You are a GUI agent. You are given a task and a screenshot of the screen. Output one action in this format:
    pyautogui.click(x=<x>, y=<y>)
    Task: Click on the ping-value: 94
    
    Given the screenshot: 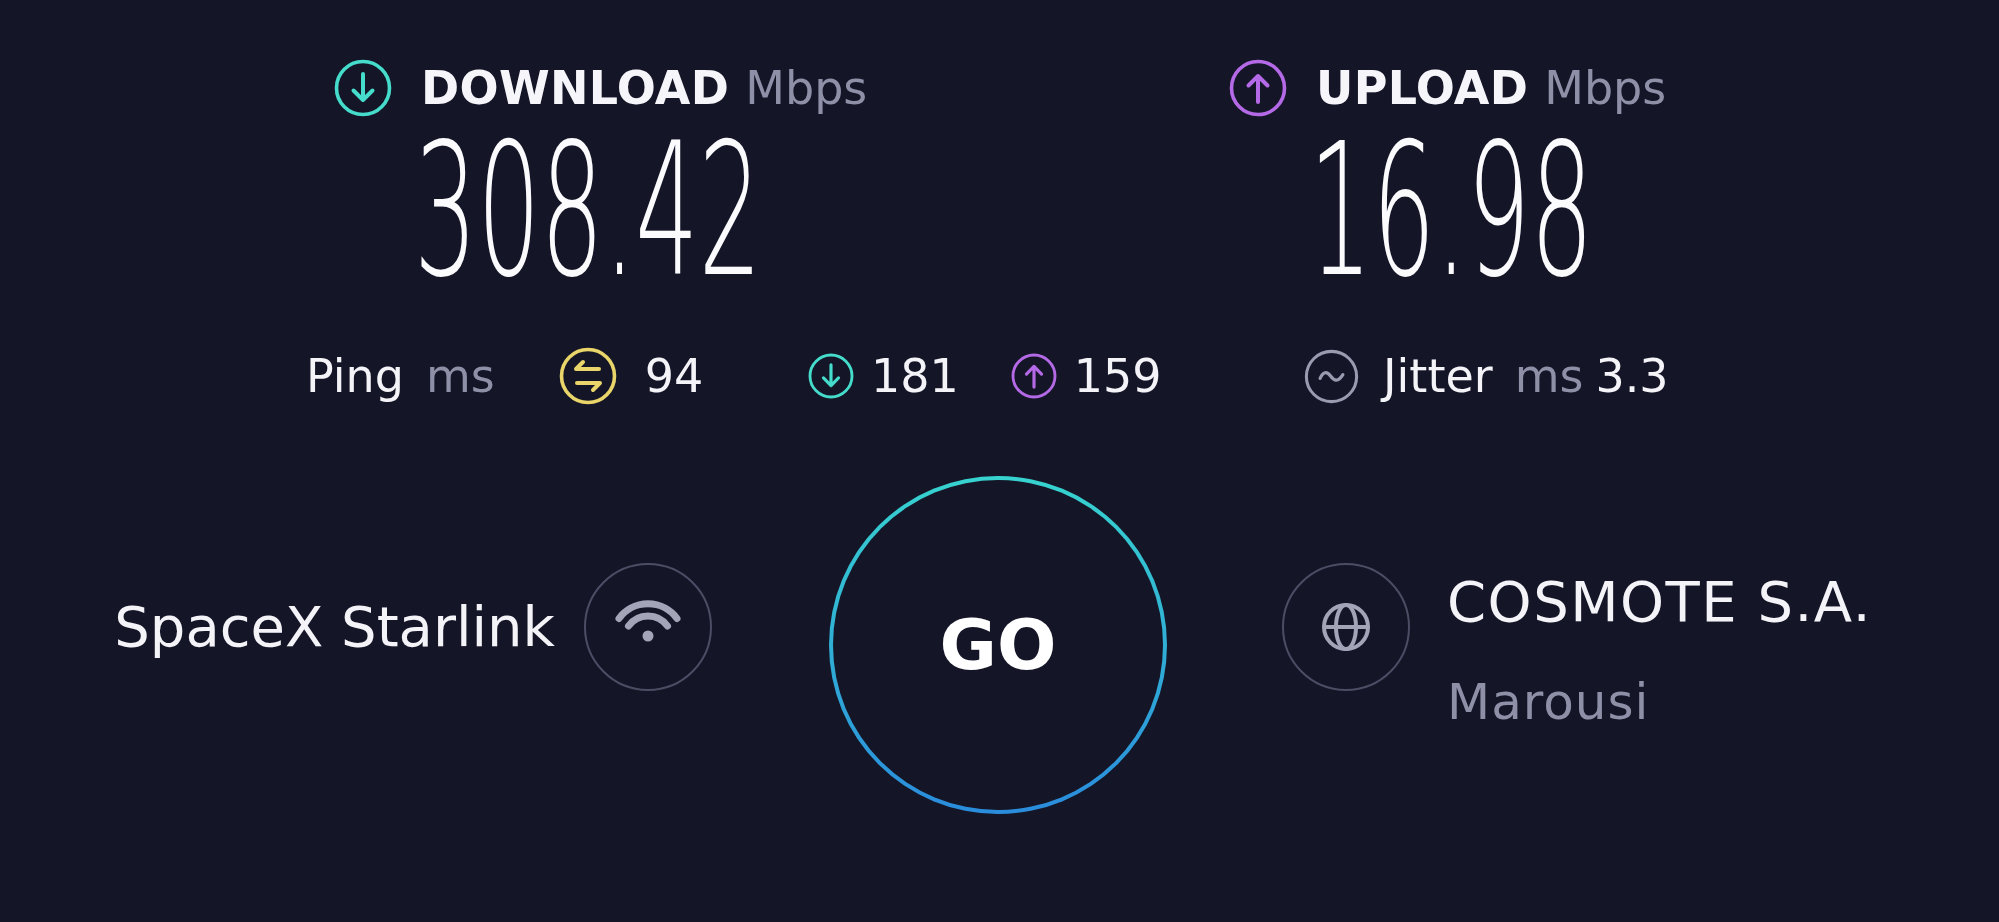 What is the action you would take?
    pyautogui.click(x=674, y=376)
    